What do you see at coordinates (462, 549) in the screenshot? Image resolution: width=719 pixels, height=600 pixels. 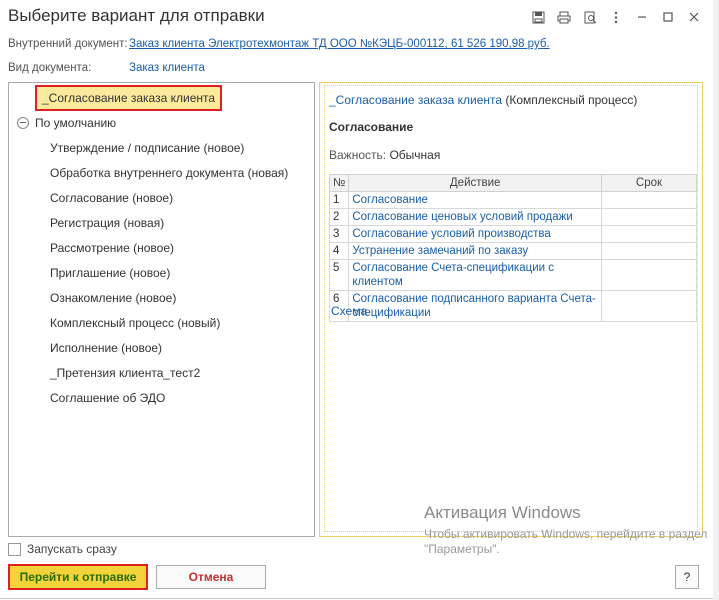 I see `watermark-line2: "Параметры".` at bounding box center [462, 549].